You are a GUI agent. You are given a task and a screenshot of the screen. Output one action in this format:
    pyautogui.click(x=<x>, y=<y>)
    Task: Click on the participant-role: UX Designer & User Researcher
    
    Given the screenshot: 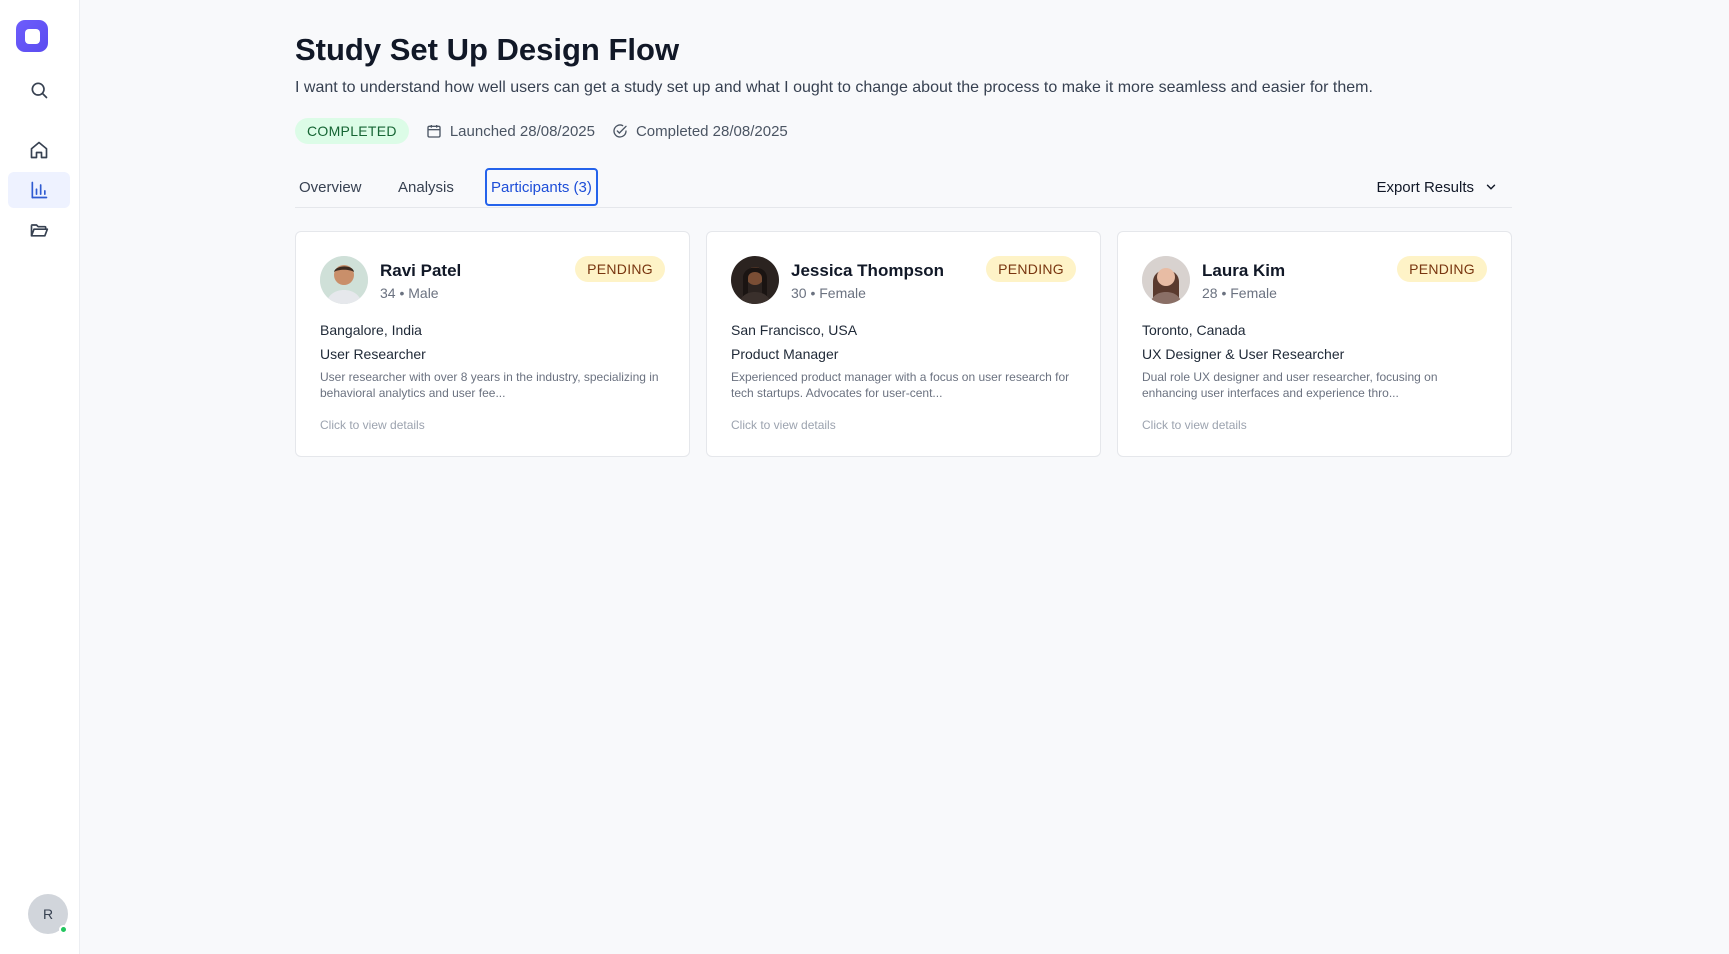 What is the action you would take?
    pyautogui.click(x=1243, y=354)
    